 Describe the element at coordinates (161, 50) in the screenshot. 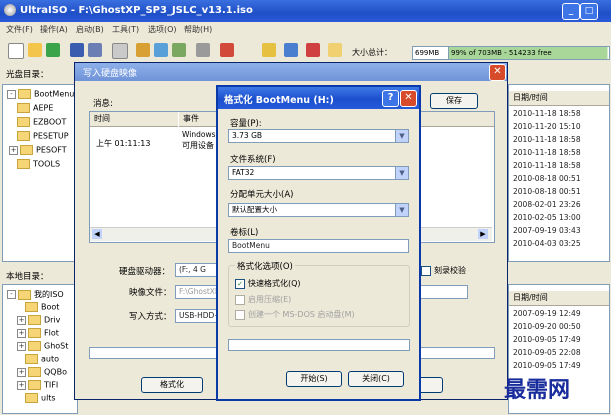

I see `mount-icon` at that location.